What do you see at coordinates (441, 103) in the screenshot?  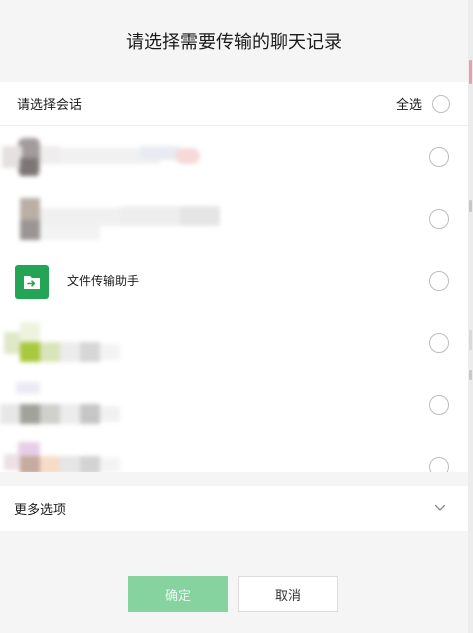 I see `select-all-radio` at bounding box center [441, 103].